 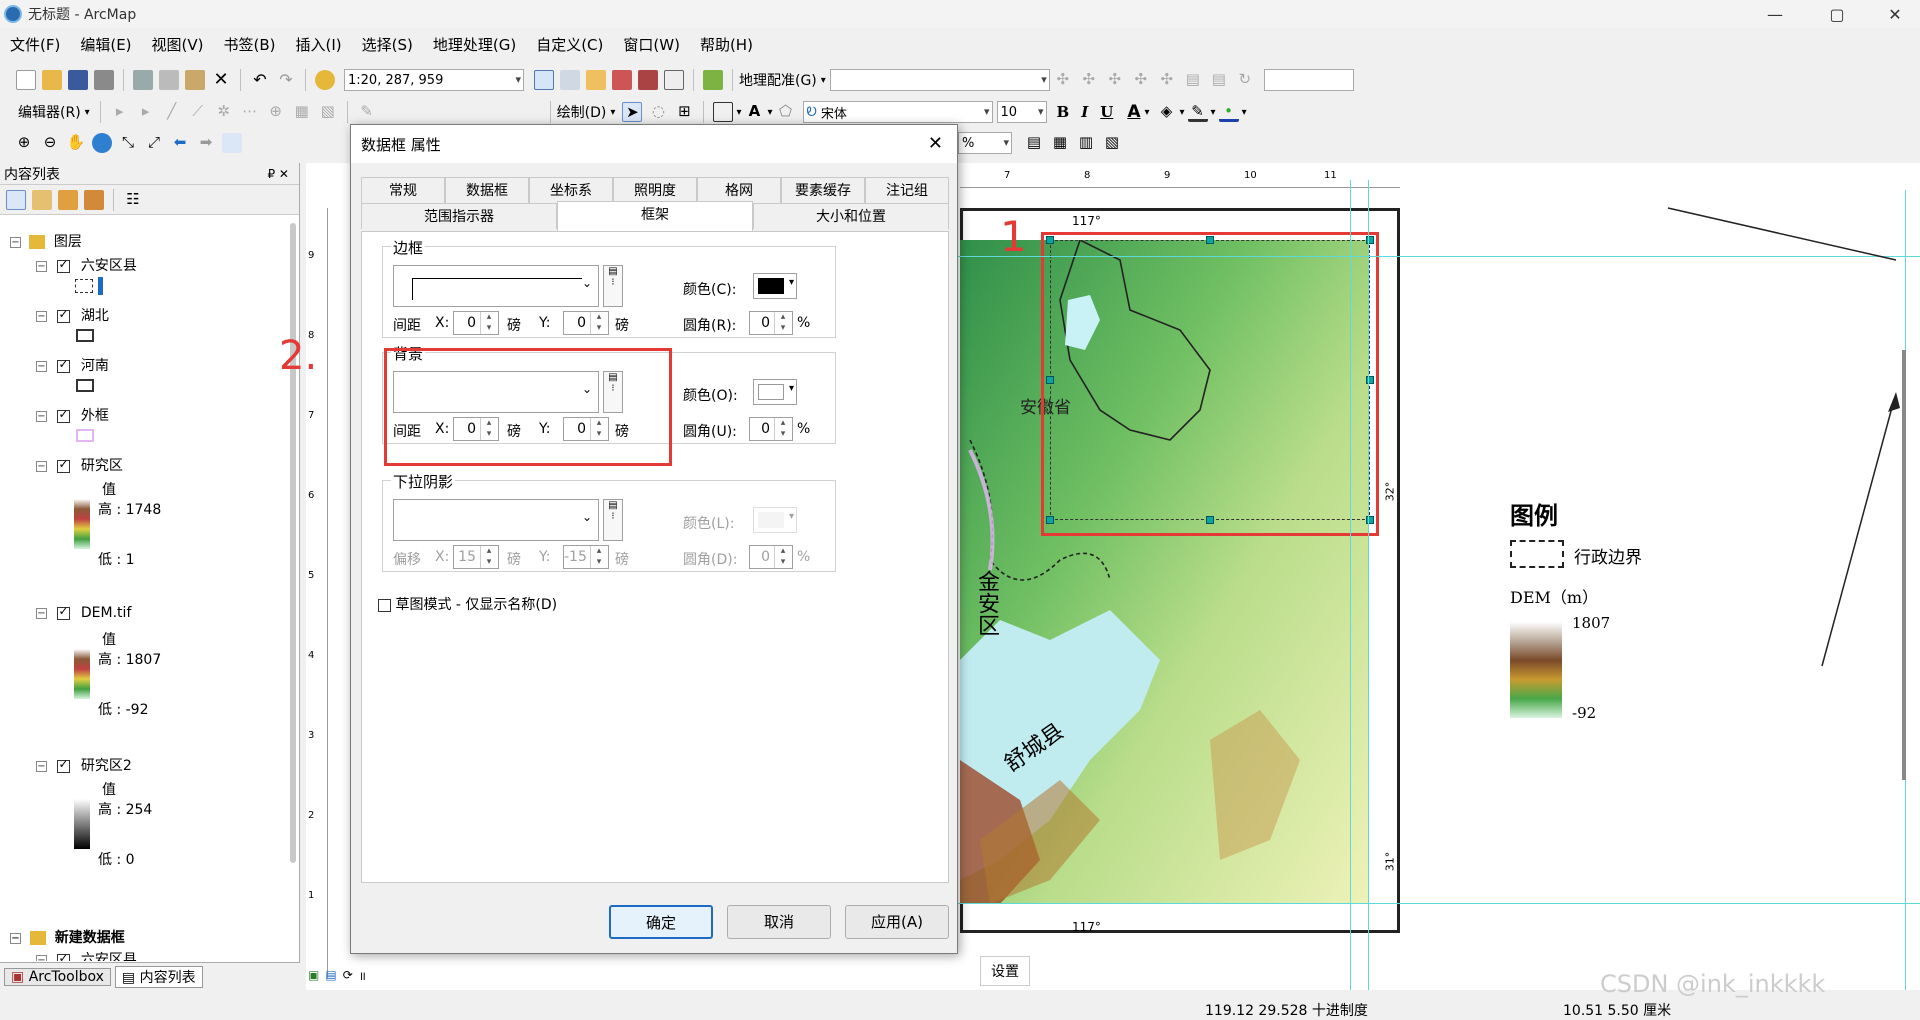 I want to click on cancel-button: 取消, so click(x=779, y=922).